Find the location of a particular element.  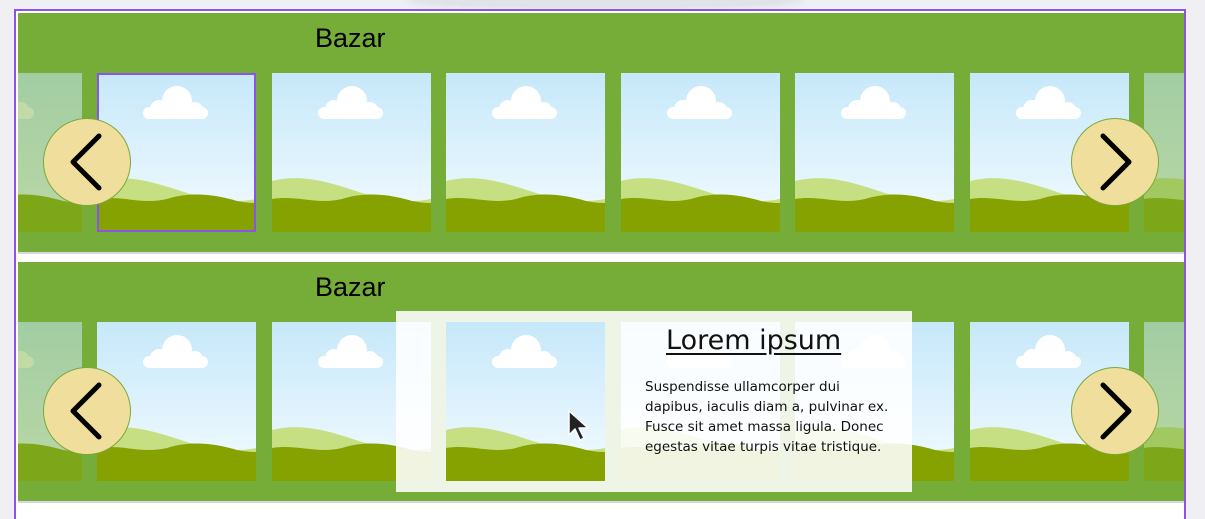

popup-title-link: Lorem ipsum is located at coordinates (753, 340).